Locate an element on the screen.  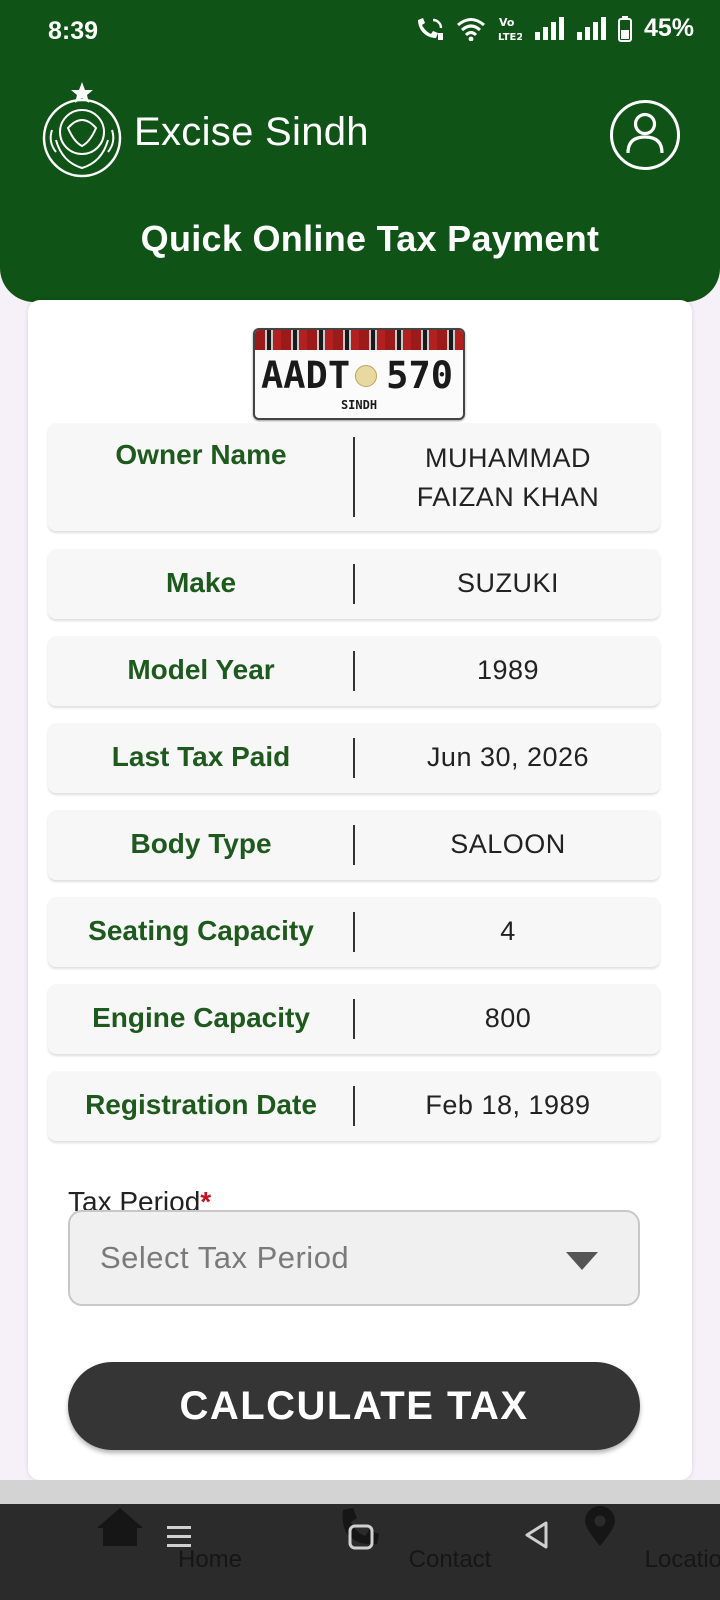
status-icons: Vo LTE2 45% is located at coordinates (554, 28).